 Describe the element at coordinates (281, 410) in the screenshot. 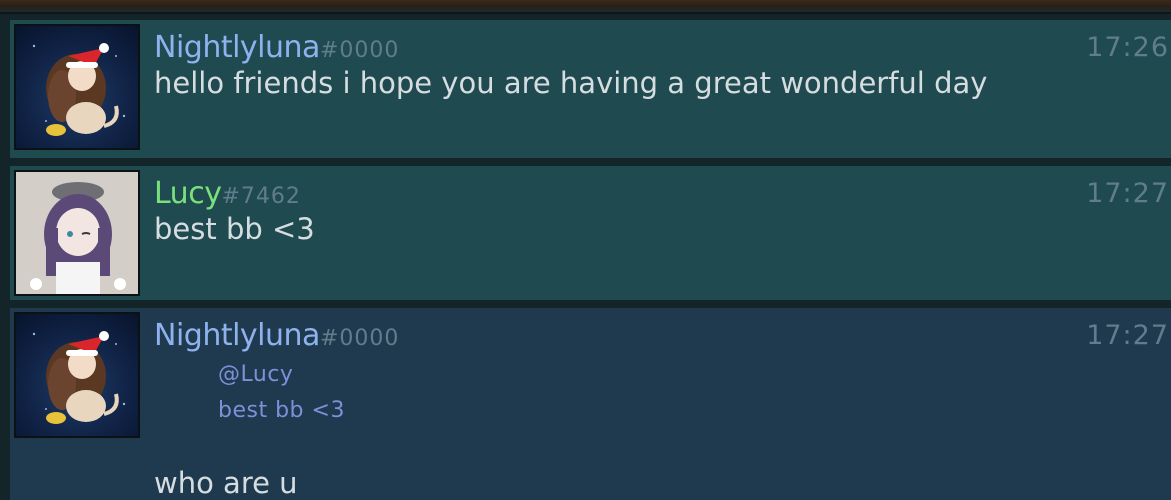

I see `quoted-message-text: best bb <3` at that location.